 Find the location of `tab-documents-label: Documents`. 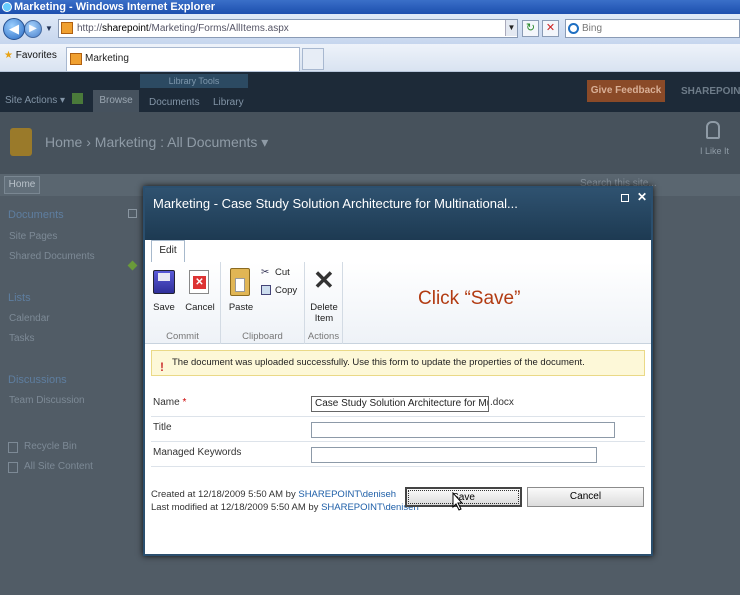

tab-documents-label: Documents is located at coordinates (174, 102).